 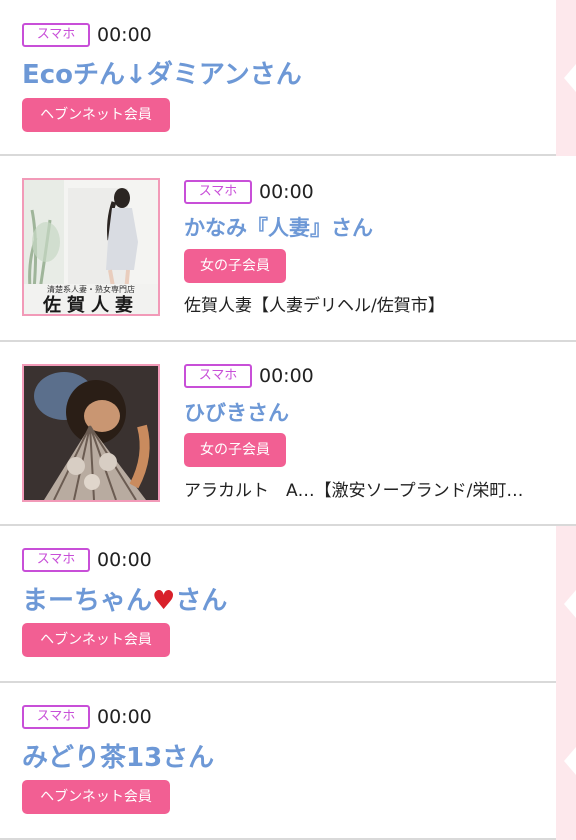 I want to click on profile-thumbnail, so click(x=91, y=433).